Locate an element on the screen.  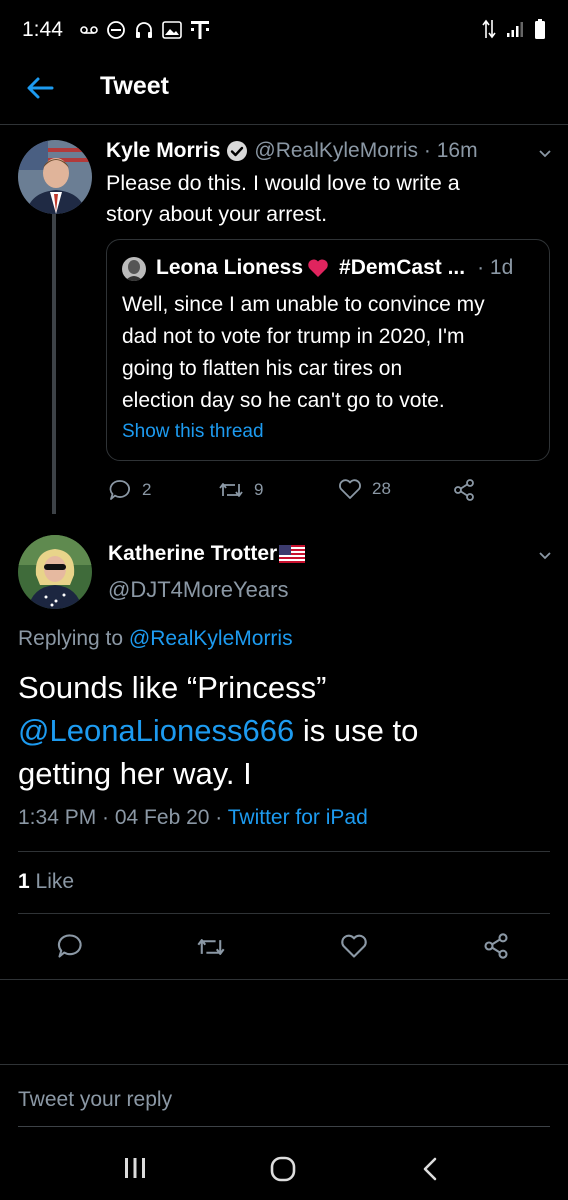
status-icons-left is located at coordinates (145, 30).